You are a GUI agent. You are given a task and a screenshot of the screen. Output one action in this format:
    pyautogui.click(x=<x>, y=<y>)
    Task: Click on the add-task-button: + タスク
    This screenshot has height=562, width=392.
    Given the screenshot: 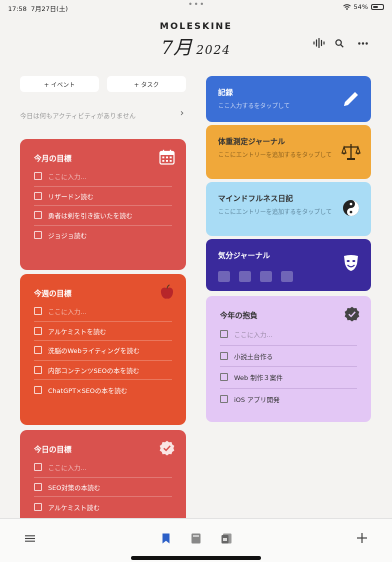 What is the action you would take?
    pyautogui.click(x=146, y=84)
    